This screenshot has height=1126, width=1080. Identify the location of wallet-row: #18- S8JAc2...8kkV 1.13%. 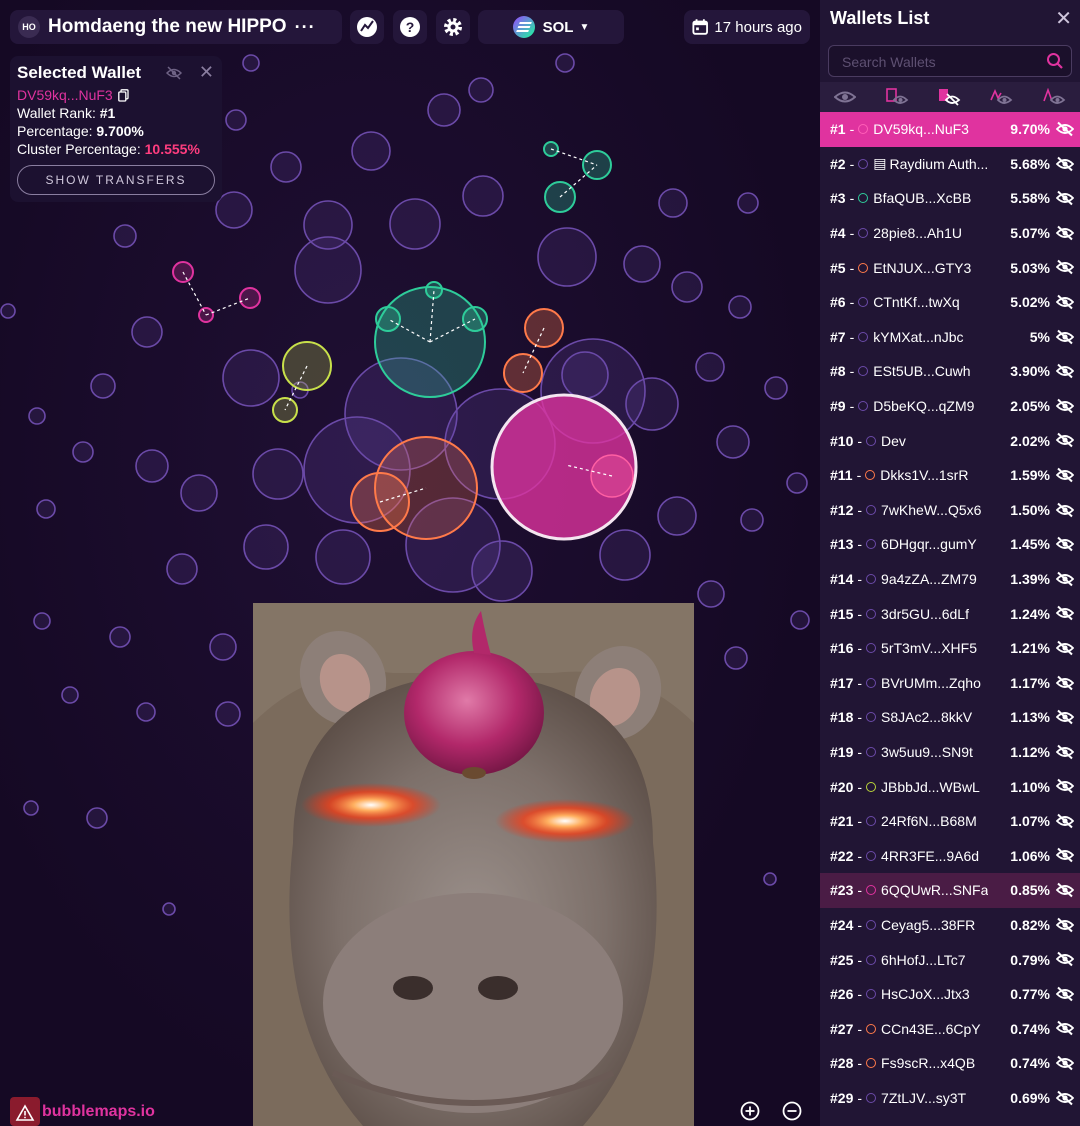
(950, 717).